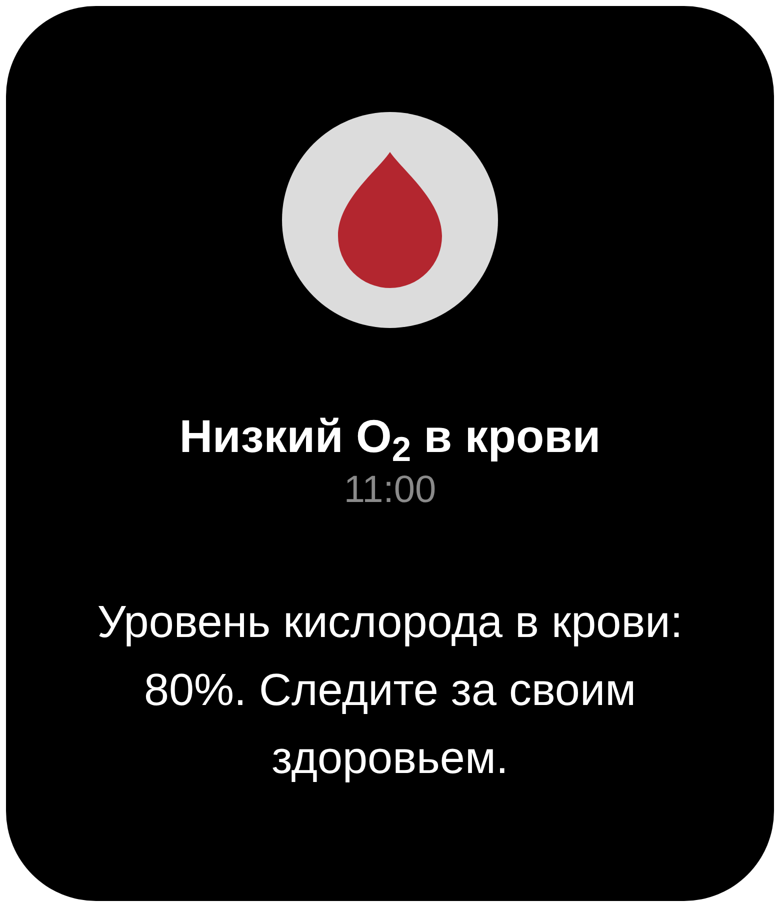 This screenshot has width=780, height=907. What do you see at coordinates (390, 490) in the screenshot?
I see `notification-time: 11:00` at bounding box center [390, 490].